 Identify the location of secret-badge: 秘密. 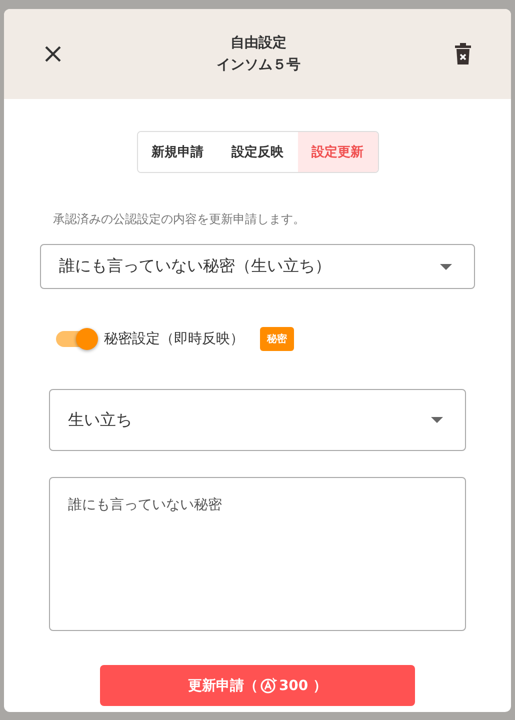
(277, 339).